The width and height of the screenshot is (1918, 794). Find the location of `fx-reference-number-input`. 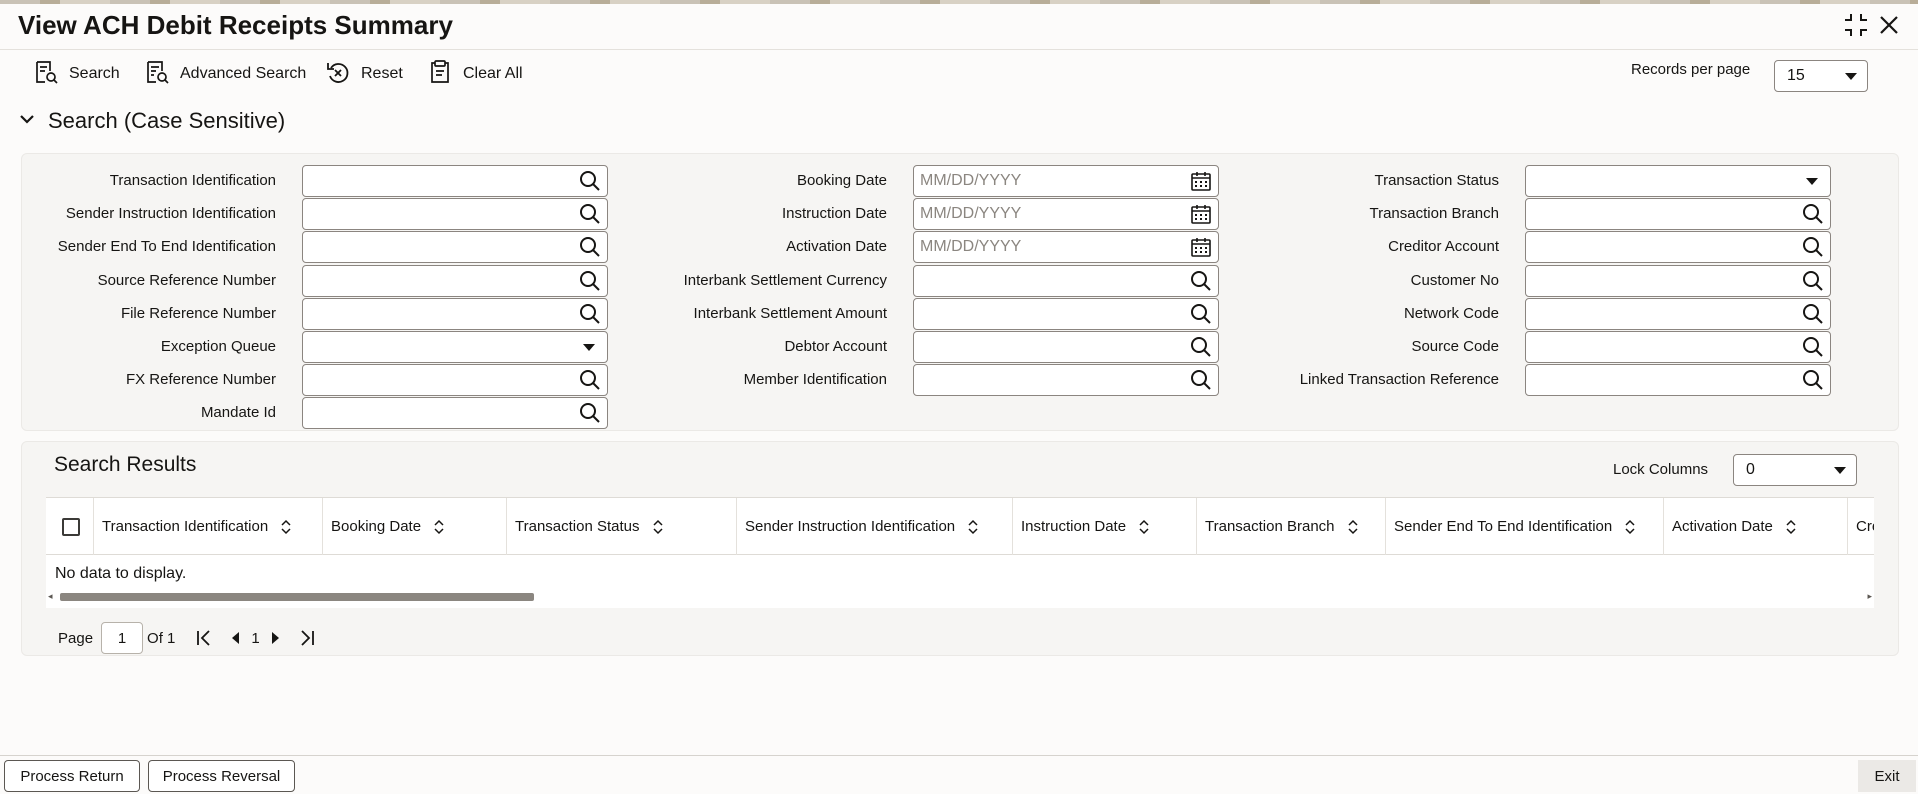

fx-reference-number-input is located at coordinates (438, 380).